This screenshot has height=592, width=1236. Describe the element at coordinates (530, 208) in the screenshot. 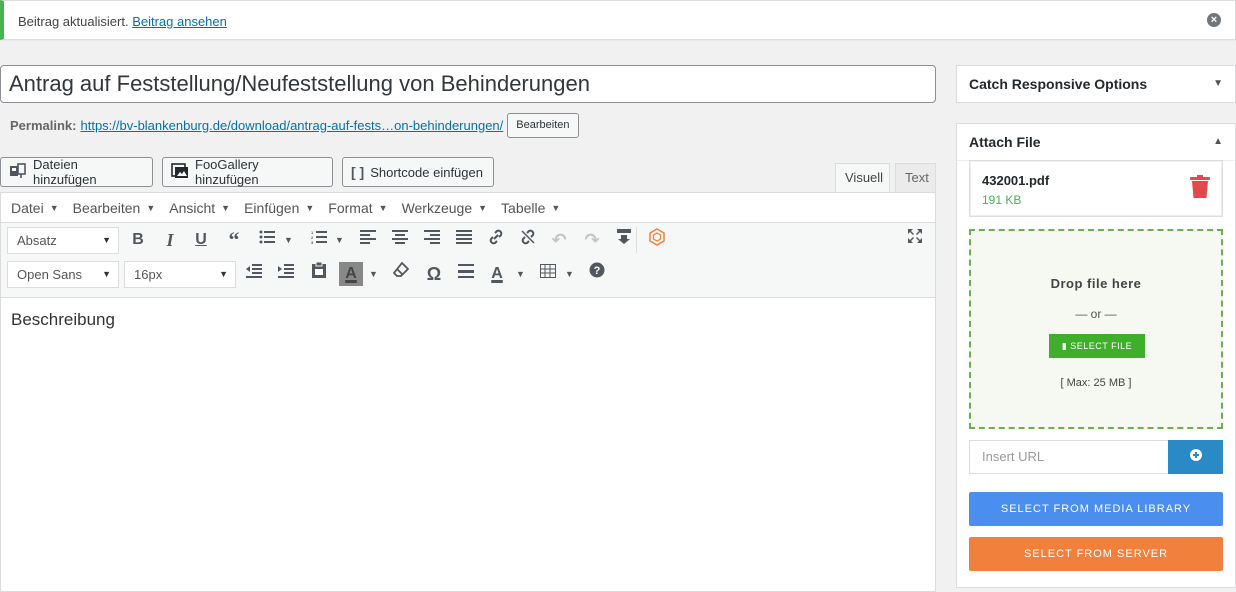

I see `menu-tabelle: Tabelle ▼` at that location.